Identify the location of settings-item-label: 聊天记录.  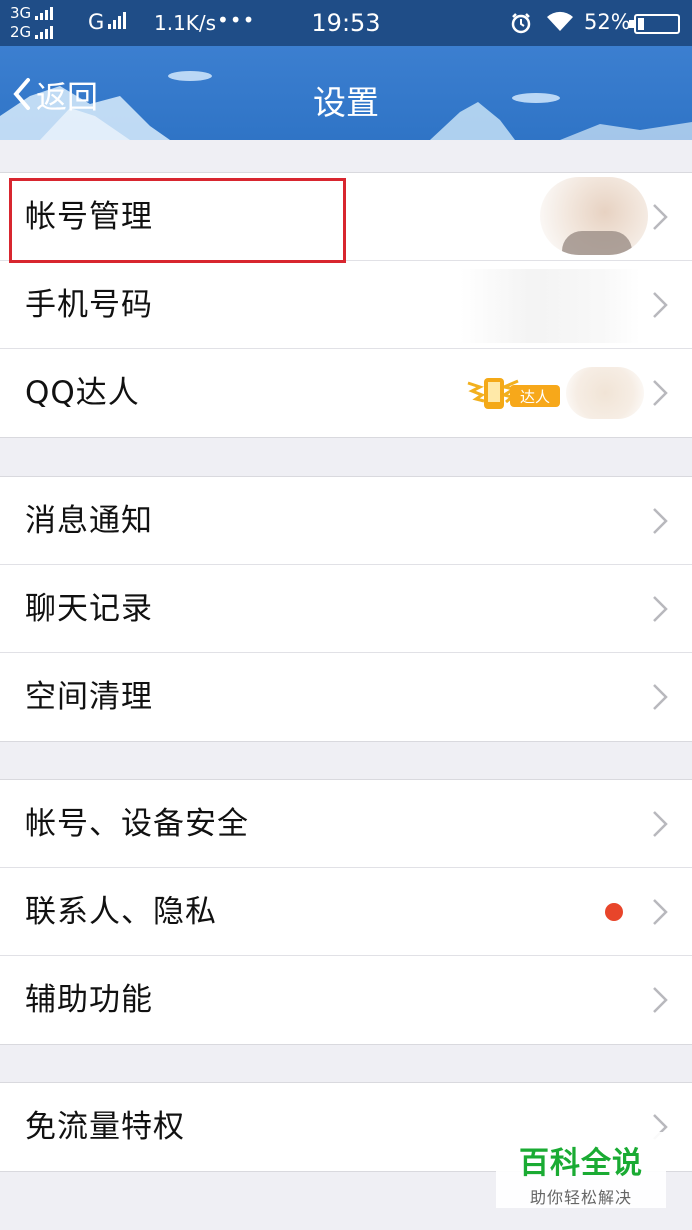
(89, 609).